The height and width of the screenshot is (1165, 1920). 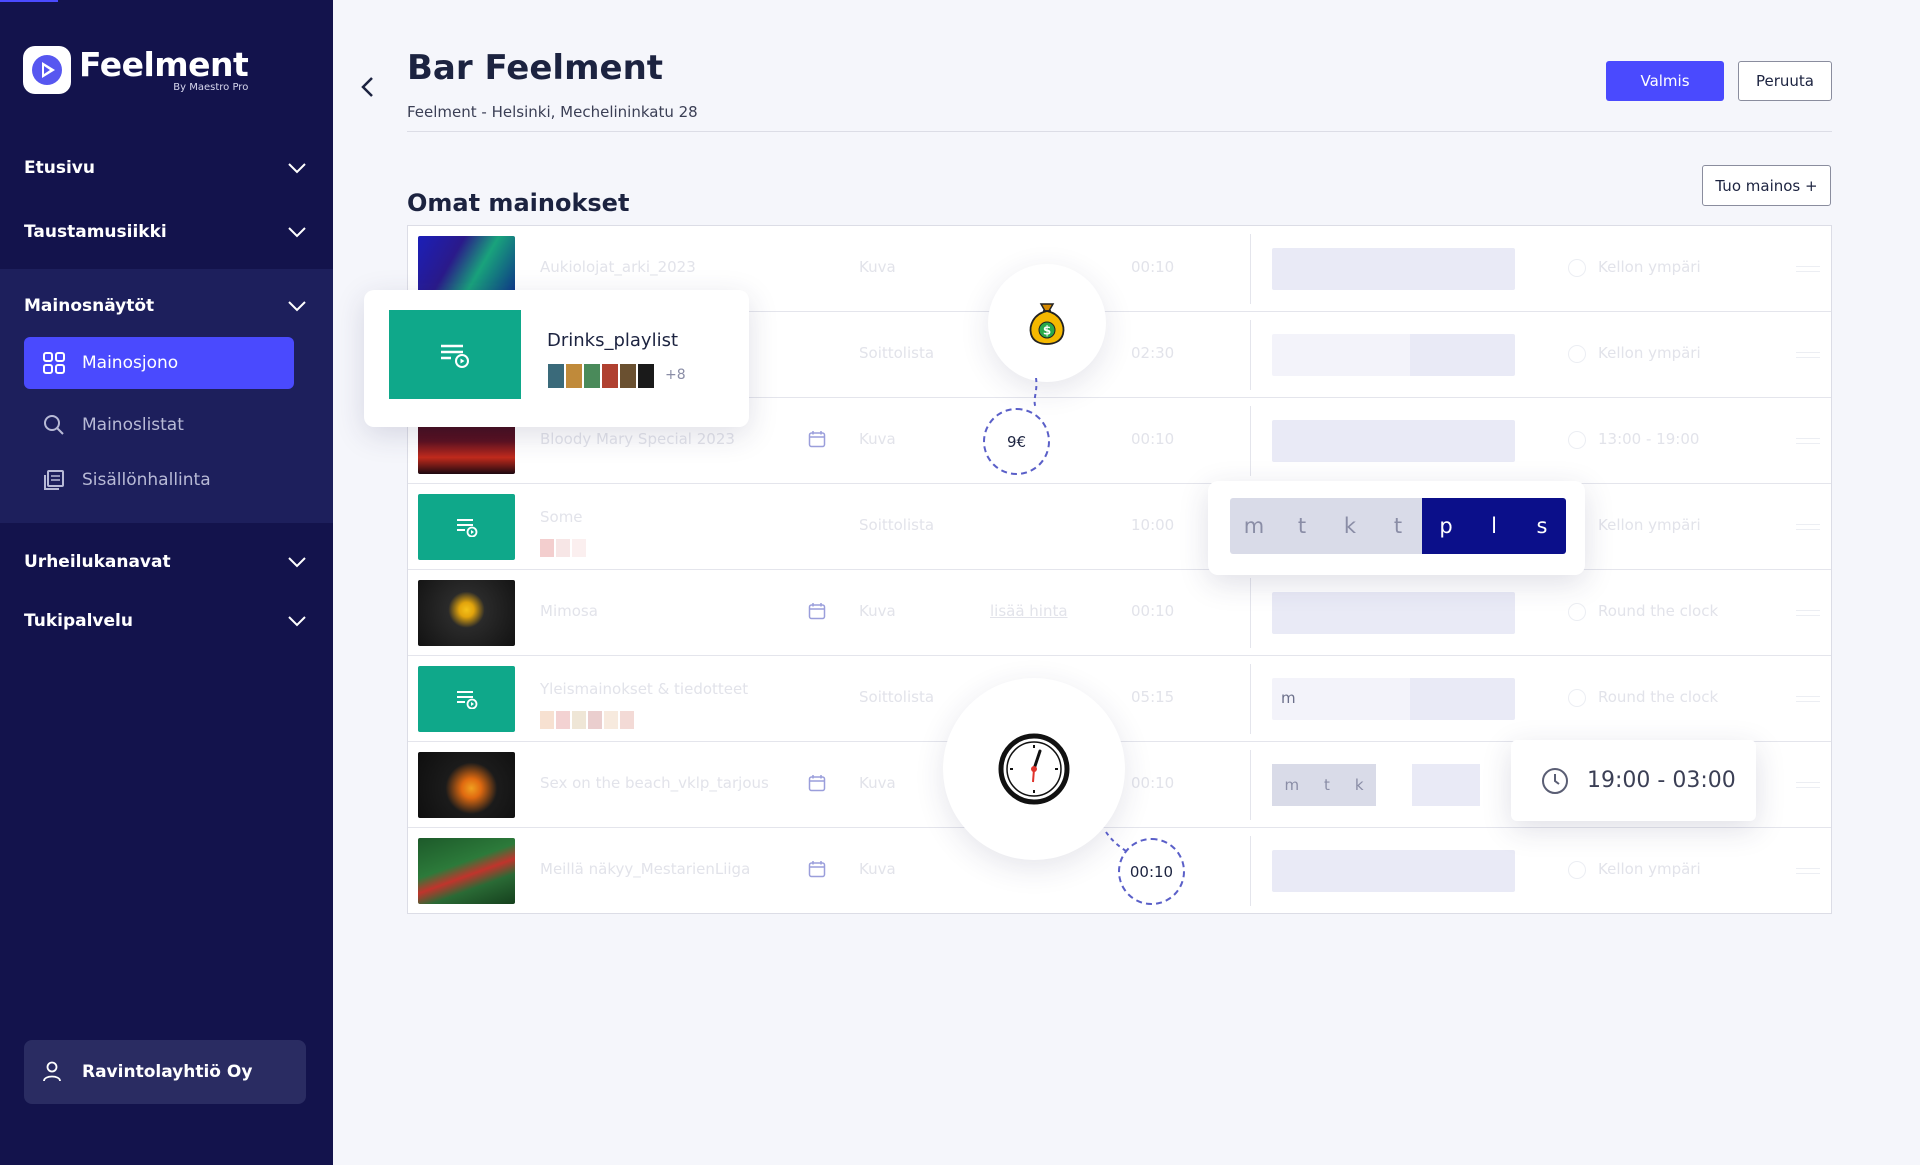 I want to click on ad-duration: 00:10, so click(x=1153, y=439).